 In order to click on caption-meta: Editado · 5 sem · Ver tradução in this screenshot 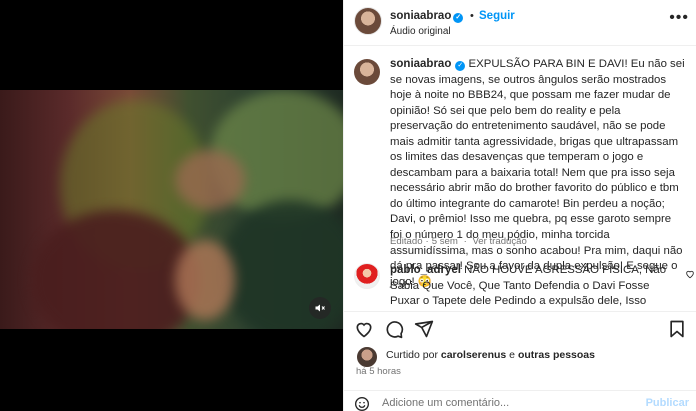, I will do `click(458, 241)`.